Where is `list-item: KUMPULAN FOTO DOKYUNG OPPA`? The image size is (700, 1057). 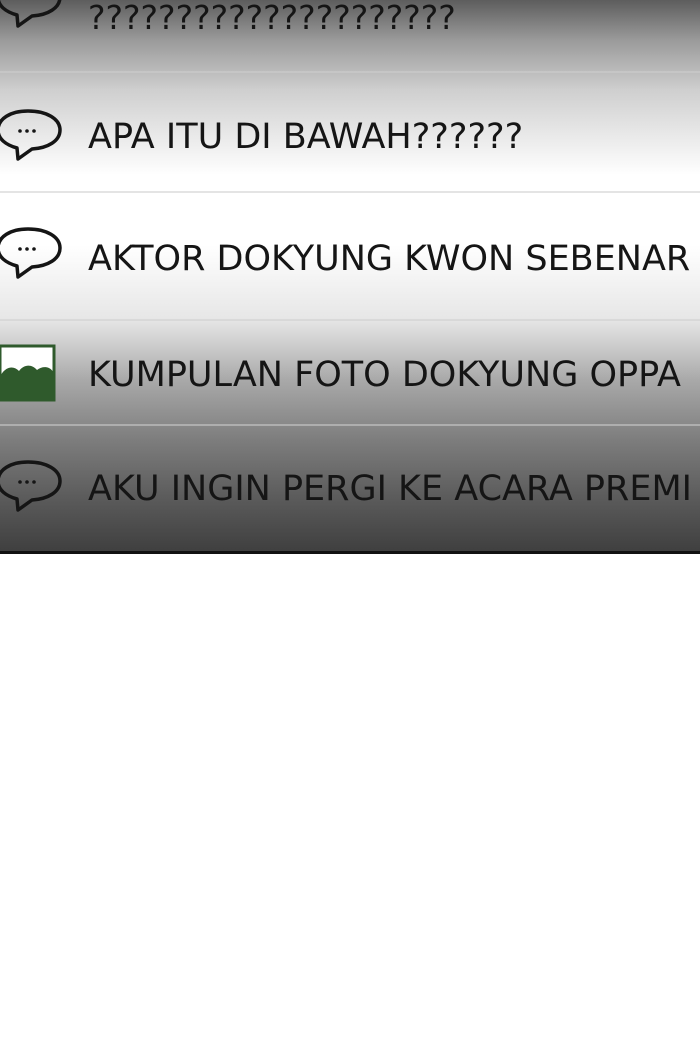 list-item: KUMPULAN FOTO DOKYUNG OPPA is located at coordinates (350, 373).